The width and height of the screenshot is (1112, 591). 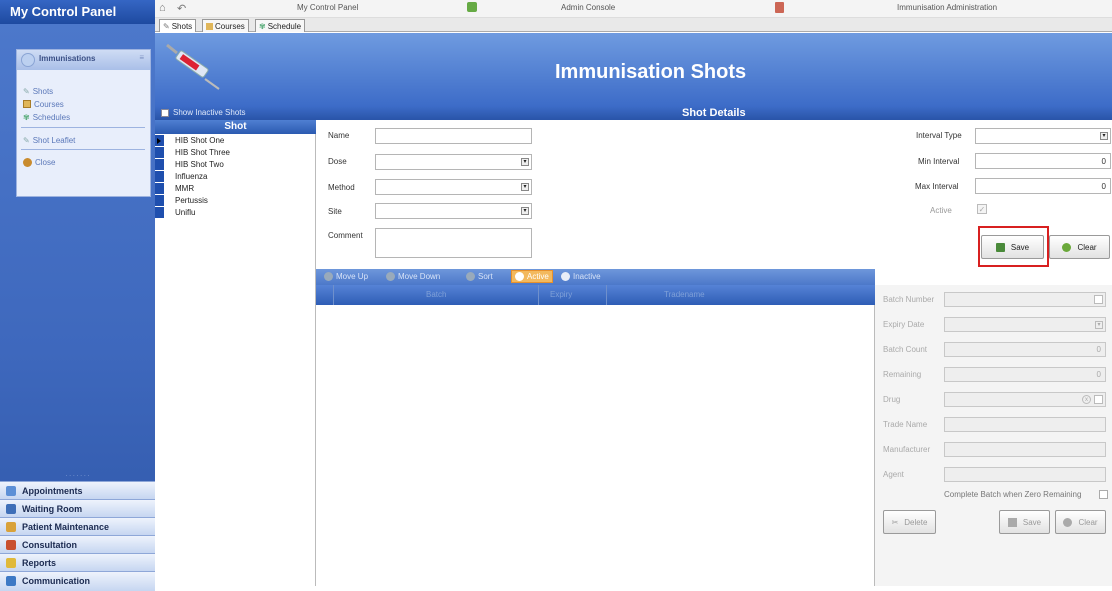 What do you see at coordinates (235, 188) in the screenshot?
I see `list-item: MMR` at bounding box center [235, 188].